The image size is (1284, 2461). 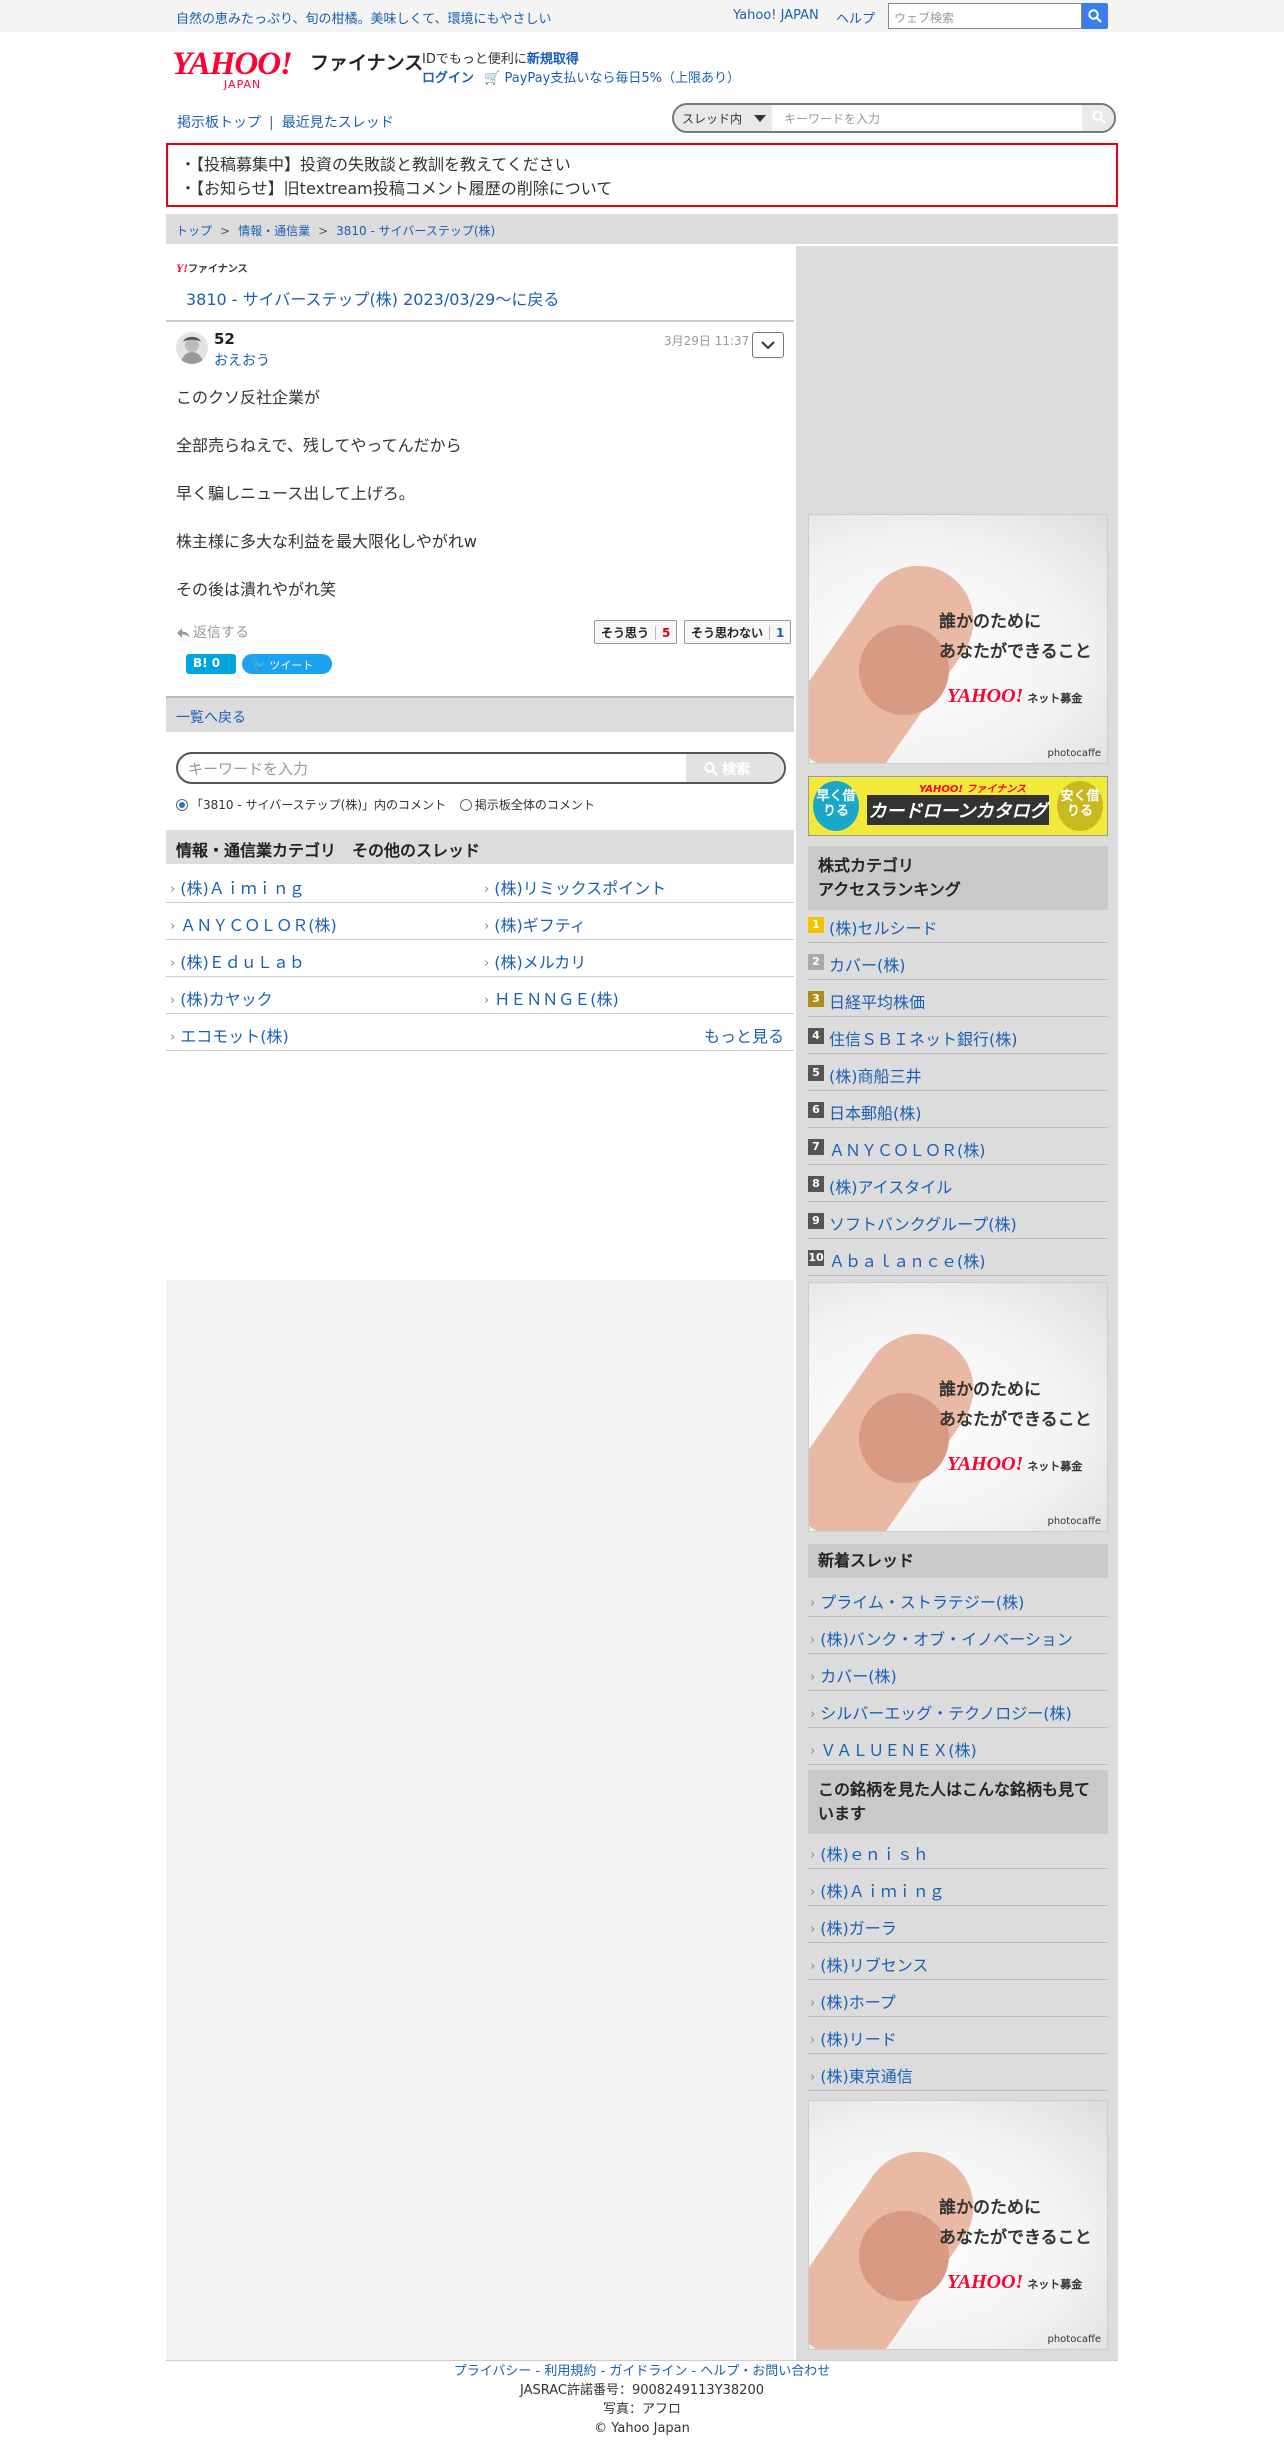 I want to click on thread-link: ＶＡＬＵＥＮＥＸ(株), so click(x=893, y=1749).